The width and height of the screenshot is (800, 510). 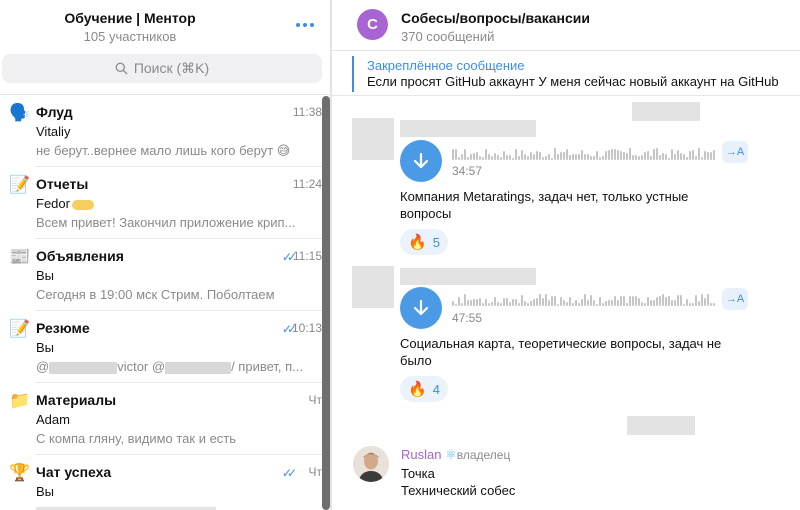 I want to click on trophy-icon: 🏆, so click(x=20, y=472).